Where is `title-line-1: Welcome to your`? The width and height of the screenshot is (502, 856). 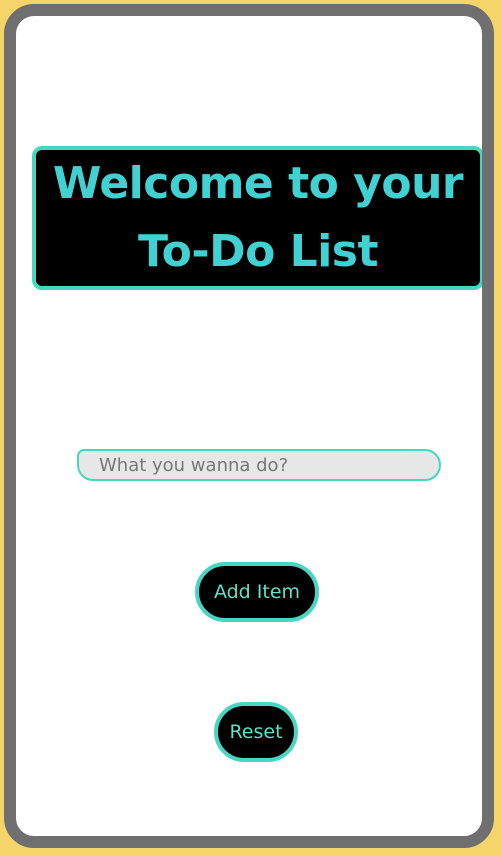
title-line-1: Welcome to your is located at coordinates (258, 183).